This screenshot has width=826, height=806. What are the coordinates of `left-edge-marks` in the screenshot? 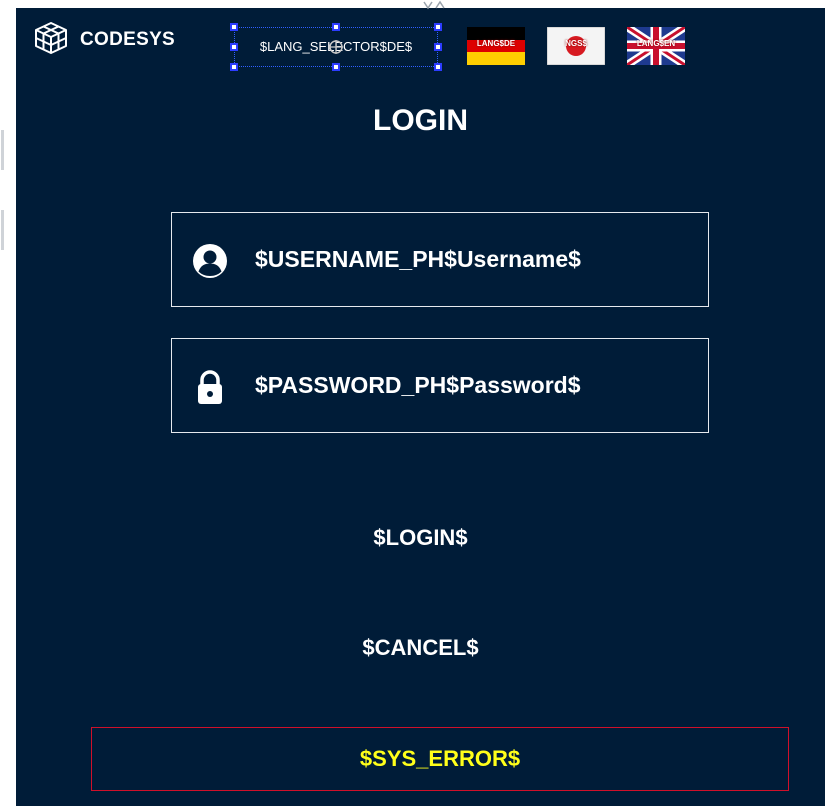 It's located at (2, 190).